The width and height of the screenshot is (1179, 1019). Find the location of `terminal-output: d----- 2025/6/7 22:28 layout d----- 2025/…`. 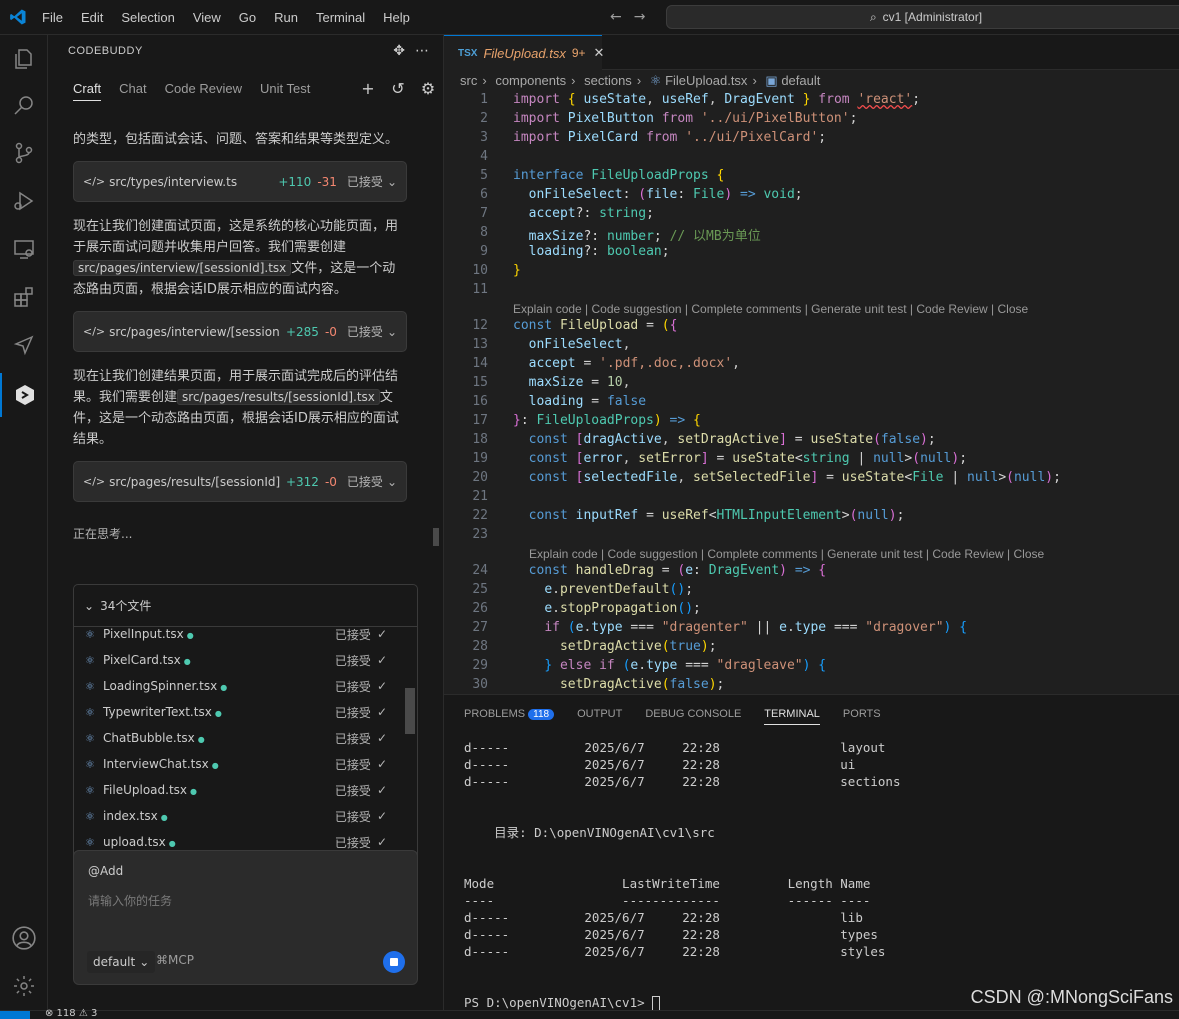

terminal-output: d----- 2025/6/7 22:28 layout d----- 2025/… is located at coordinates (682, 875).